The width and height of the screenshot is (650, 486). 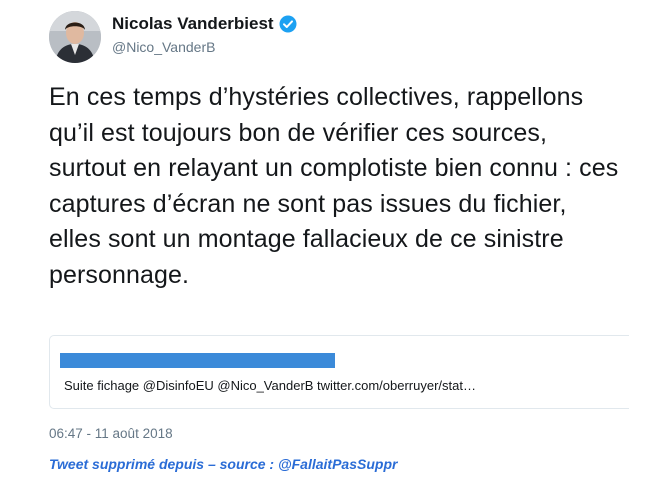 I want to click on verified-badge-icon, so click(x=288, y=24).